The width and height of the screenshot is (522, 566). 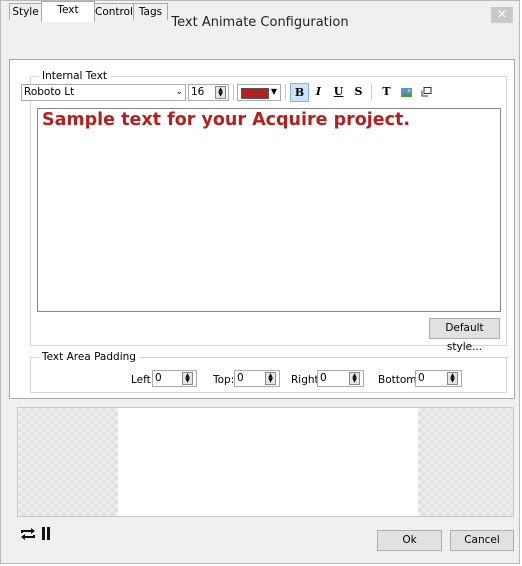 What do you see at coordinates (150, 11) in the screenshot?
I see `tab-tags: Tags` at bounding box center [150, 11].